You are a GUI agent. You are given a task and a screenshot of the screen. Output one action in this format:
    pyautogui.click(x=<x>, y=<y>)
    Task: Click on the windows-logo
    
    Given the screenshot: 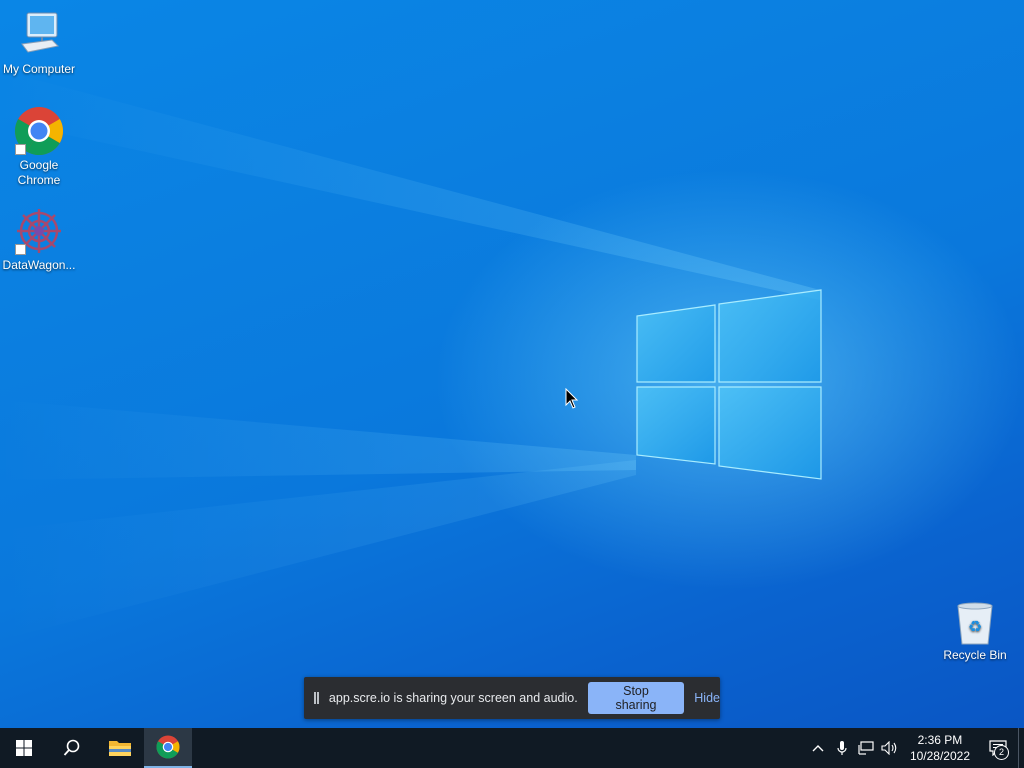 What is the action you would take?
    pyautogui.click(x=729, y=384)
    